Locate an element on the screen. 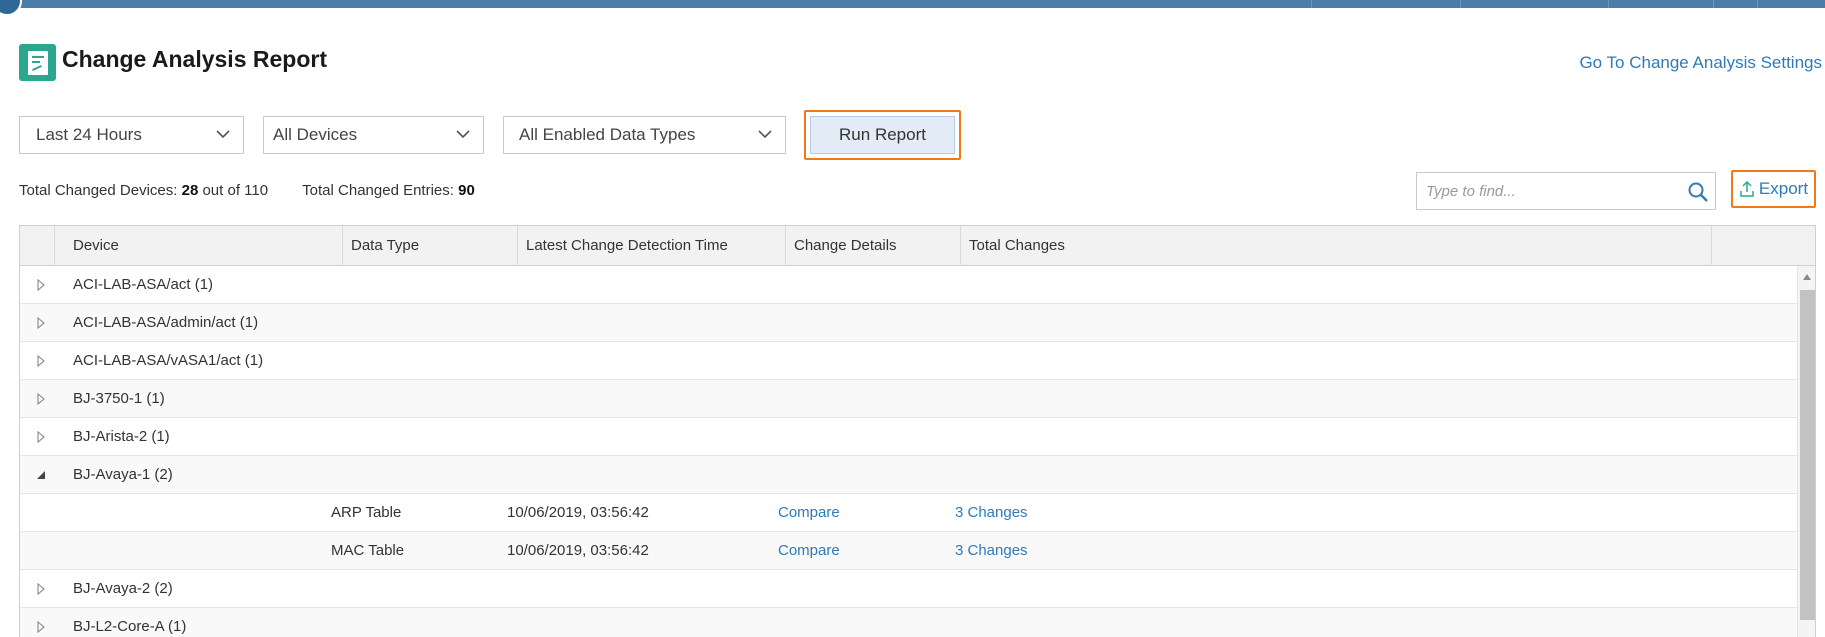 Image resolution: width=1825 pixels, height=637 pixels. data-types-value: All Enabled Data Types is located at coordinates (607, 134).